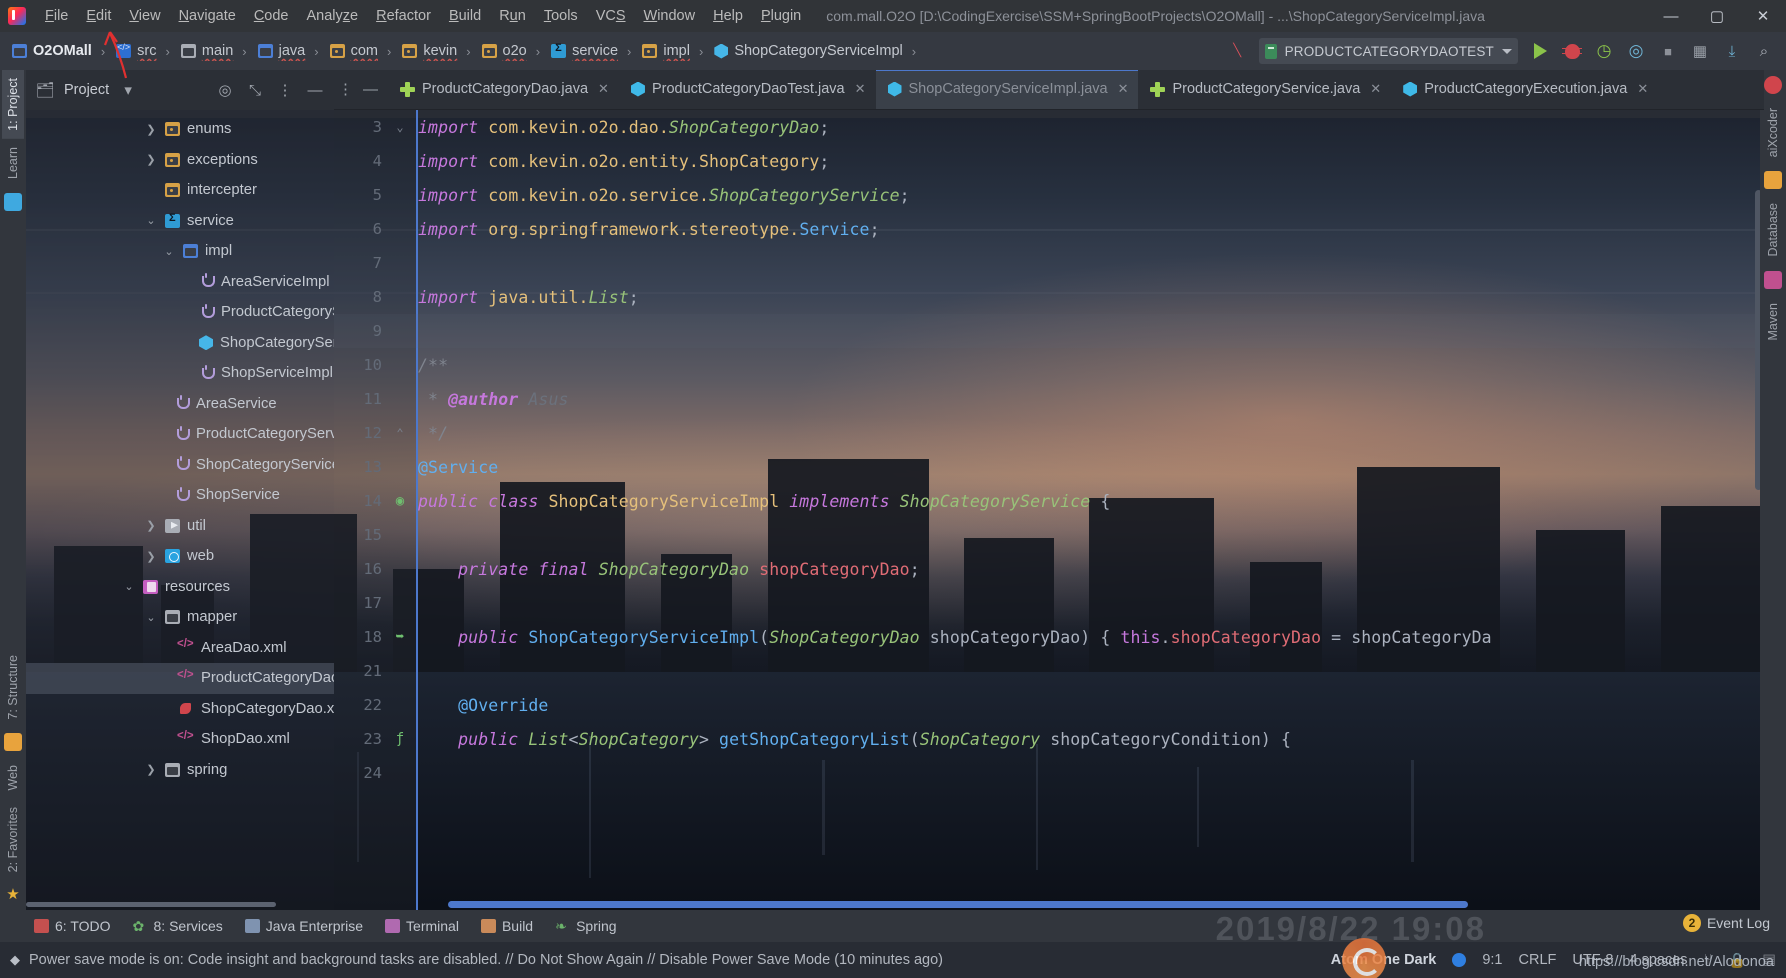 The image size is (1786, 978). What do you see at coordinates (1764, 51) in the screenshot?
I see `search-everywhere-icon: ⌕` at bounding box center [1764, 51].